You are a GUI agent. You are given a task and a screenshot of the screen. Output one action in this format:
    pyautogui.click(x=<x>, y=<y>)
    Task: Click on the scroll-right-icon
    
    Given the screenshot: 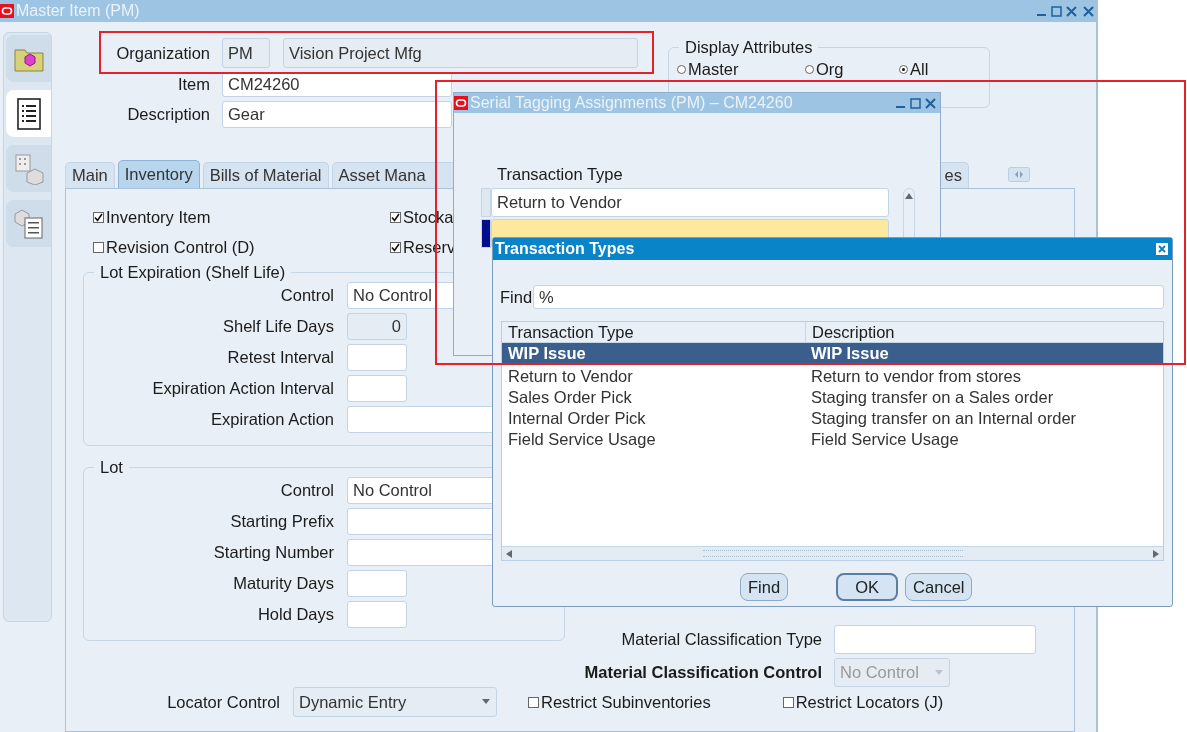 What is the action you would take?
    pyautogui.click(x=1156, y=553)
    